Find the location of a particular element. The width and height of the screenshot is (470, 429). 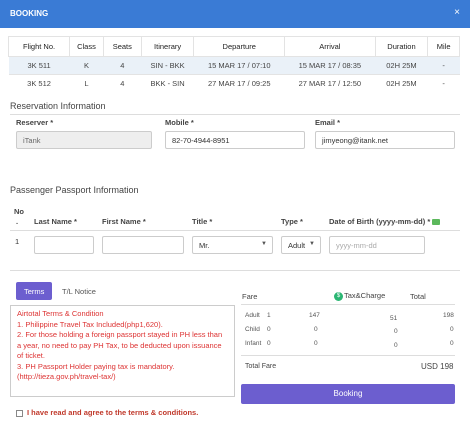

table-cell: 27 MAR 17 / 12:50 is located at coordinates (330, 83).